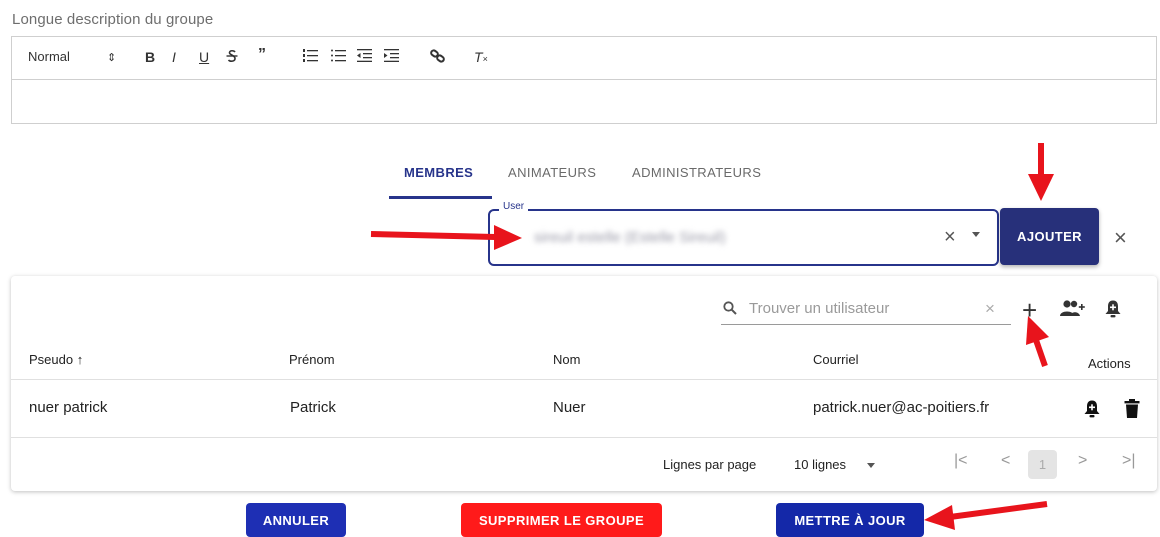  What do you see at coordinates (1042, 464) in the screenshot?
I see `current-page-button: 1` at bounding box center [1042, 464].